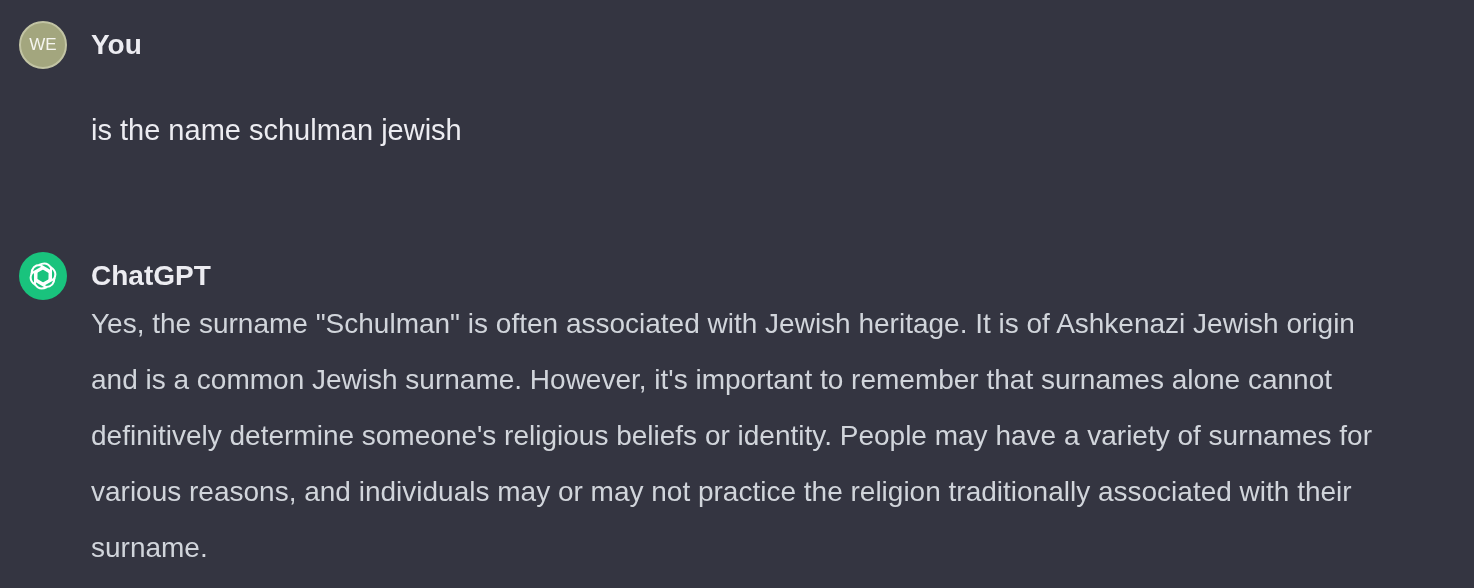 The width and height of the screenshot is (1474, 588). What do you see at coordinates (151, 276) in the screenshot?
I see `author-name: ChatGPT` at bounding box center [151, 276].